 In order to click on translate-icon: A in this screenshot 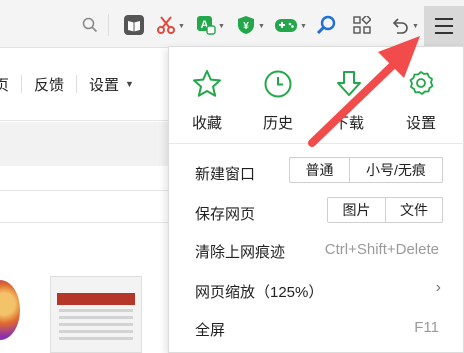, I will do `click(206, 25)`.